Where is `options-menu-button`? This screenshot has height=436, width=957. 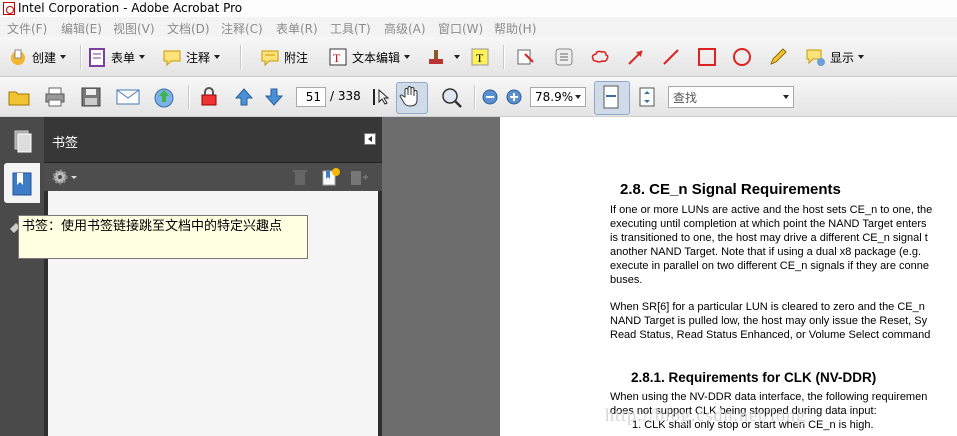
options-menu-button is located at coordinates (65, 177).